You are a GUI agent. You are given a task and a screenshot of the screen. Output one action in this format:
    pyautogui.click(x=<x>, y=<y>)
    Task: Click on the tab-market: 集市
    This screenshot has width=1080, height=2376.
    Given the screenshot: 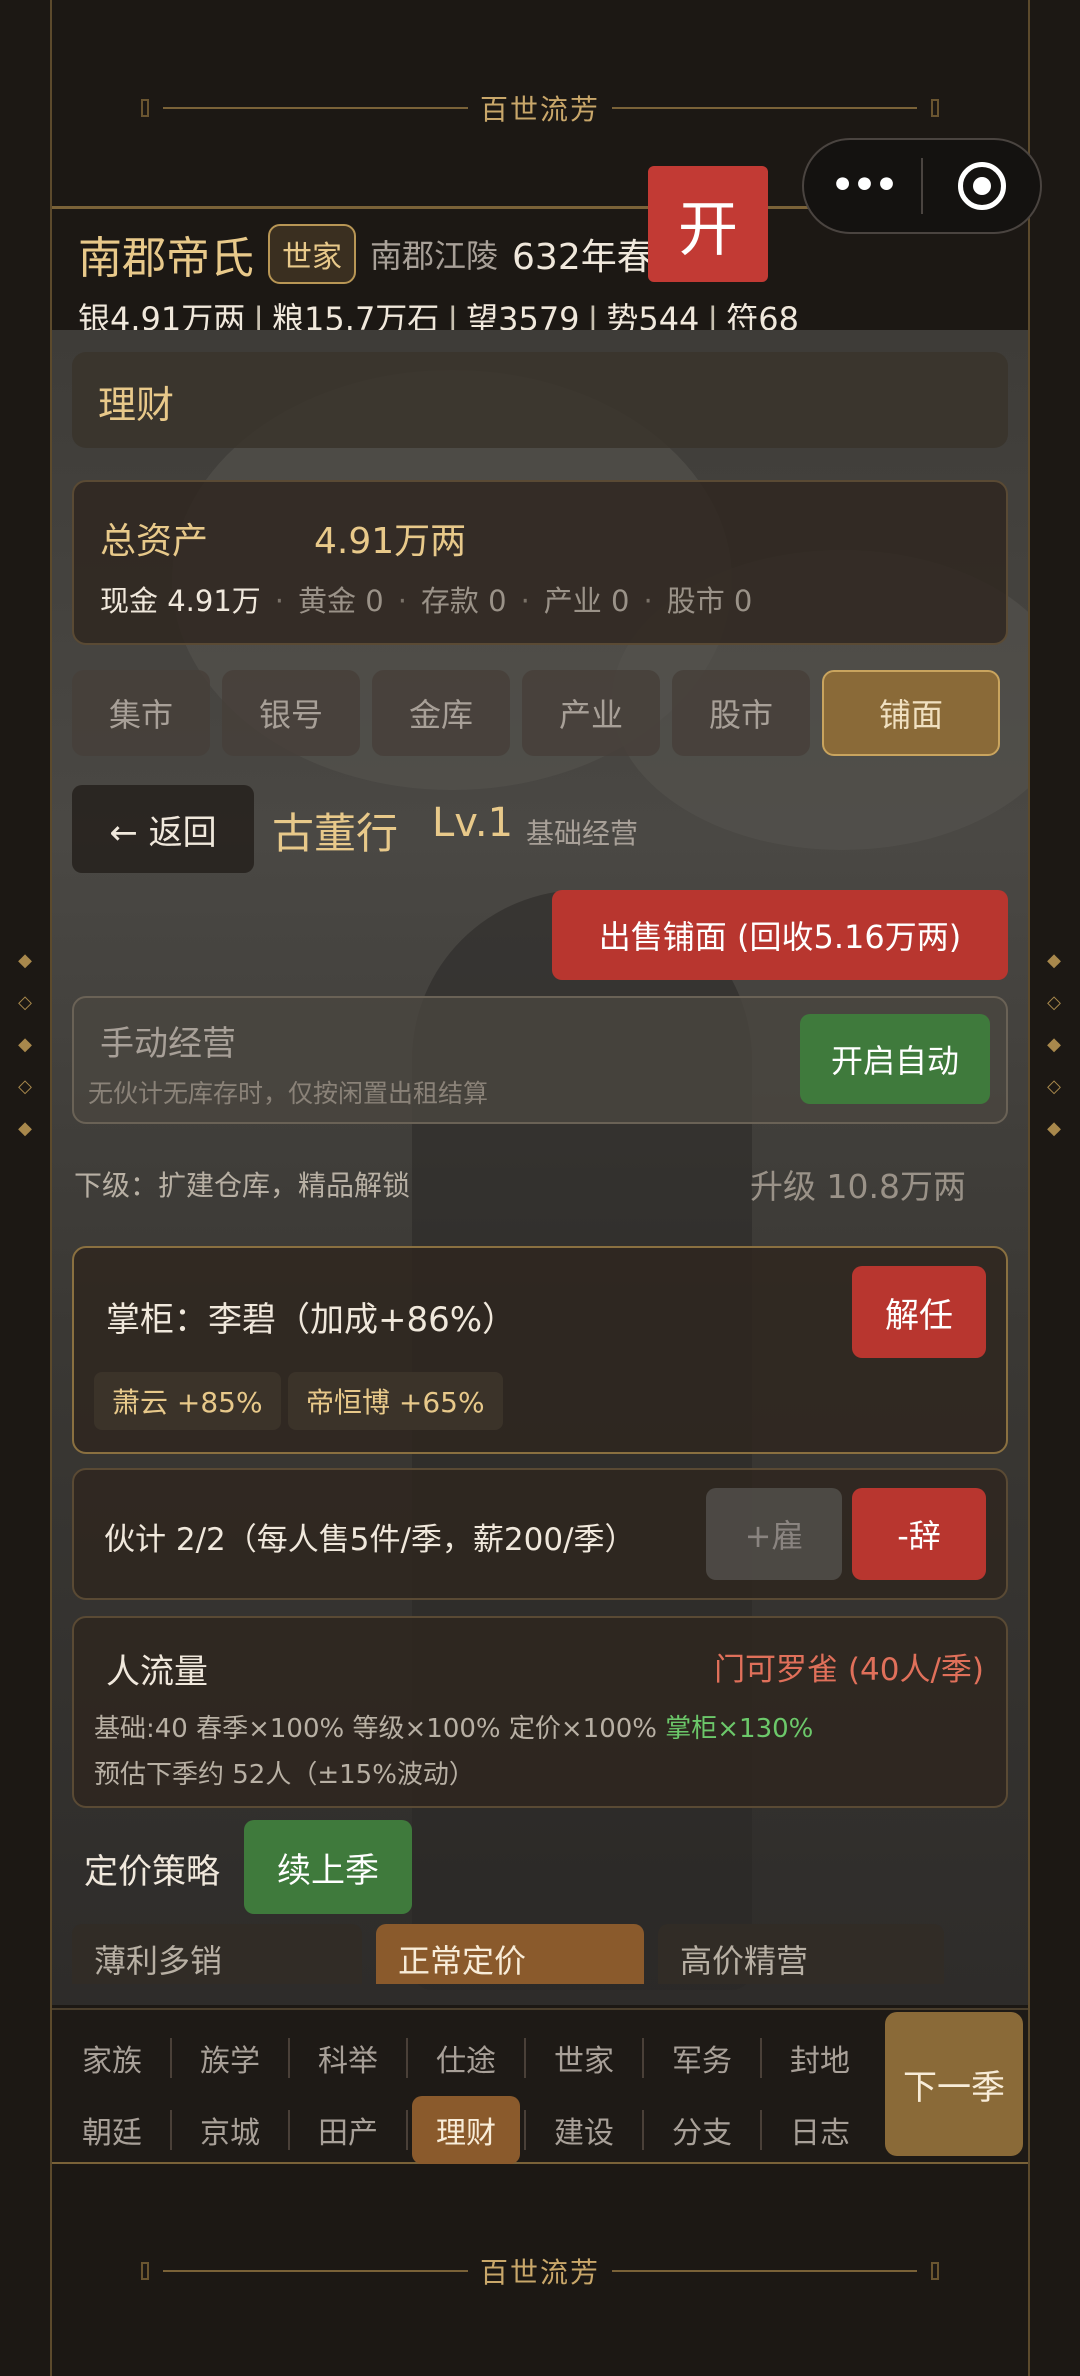 What is the action you would take?
    pyautogui.click(x=141, y=713)
    